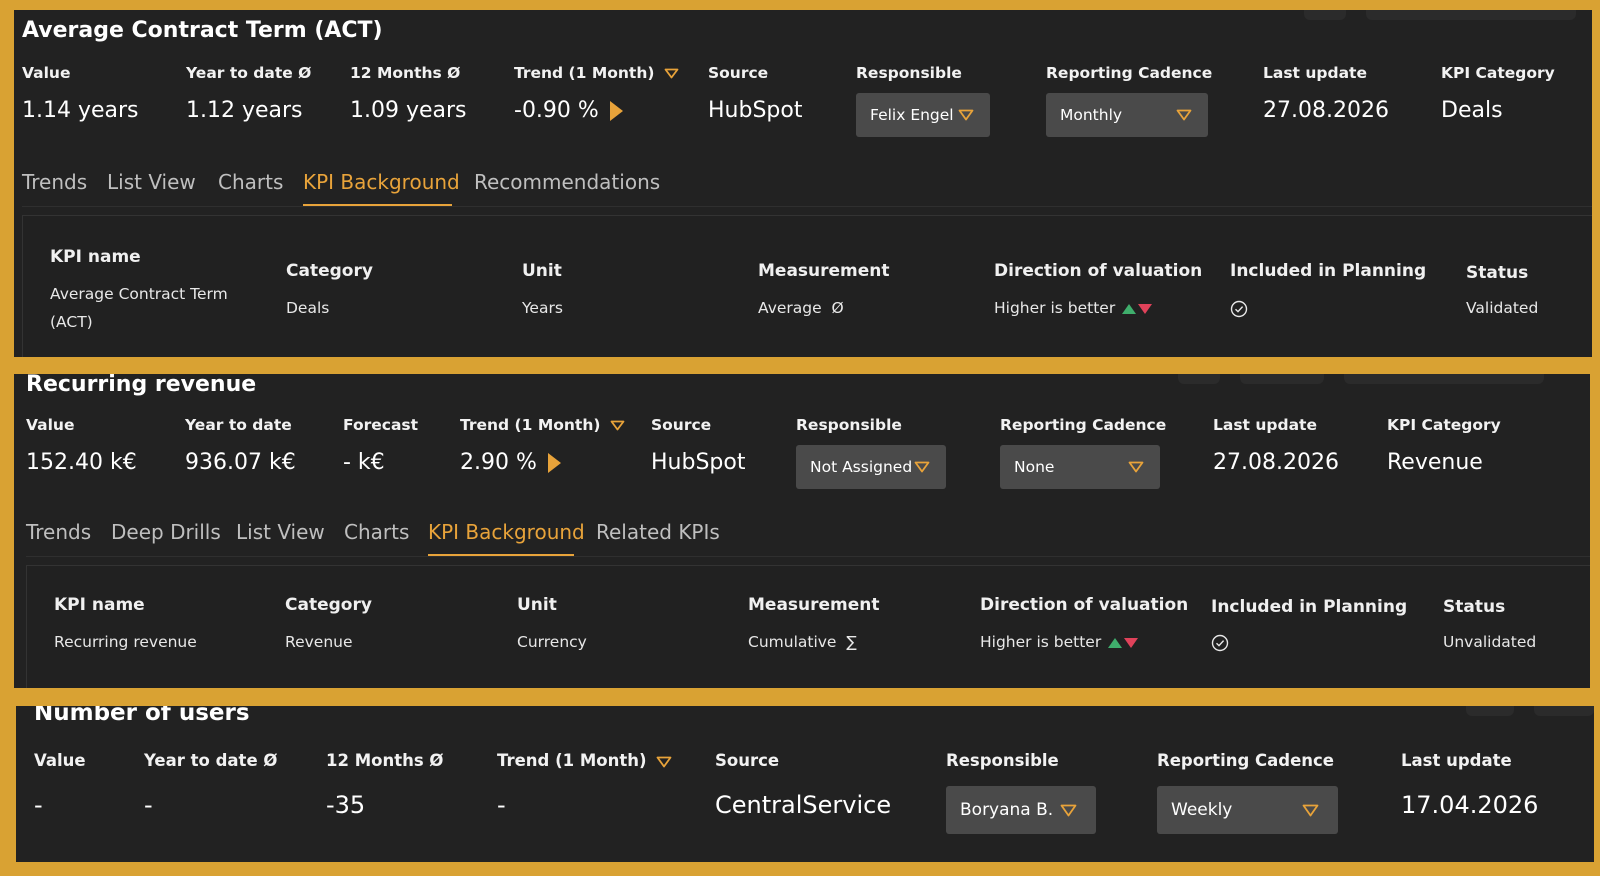 This screenshot has width=1600, height=876. Describe the element at coordinates (801, 308) in the screenshot. I see `cell-measurement: Average Ø` at that location.